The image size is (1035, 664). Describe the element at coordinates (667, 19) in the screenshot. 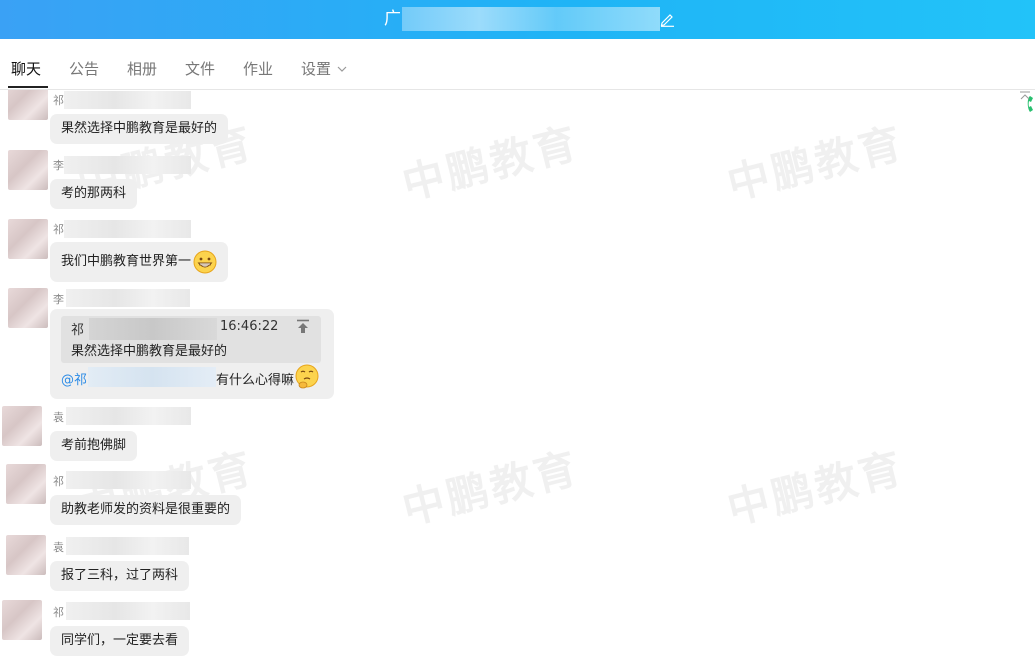

I see `edit-icon` at that location.